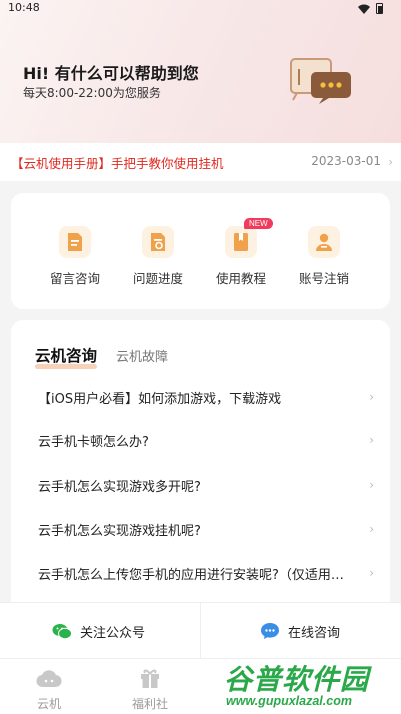  What do you see at coordinates (48, 704) in the screenshot?
I see `tab-label: 云机` at bounding box center [48, 704].